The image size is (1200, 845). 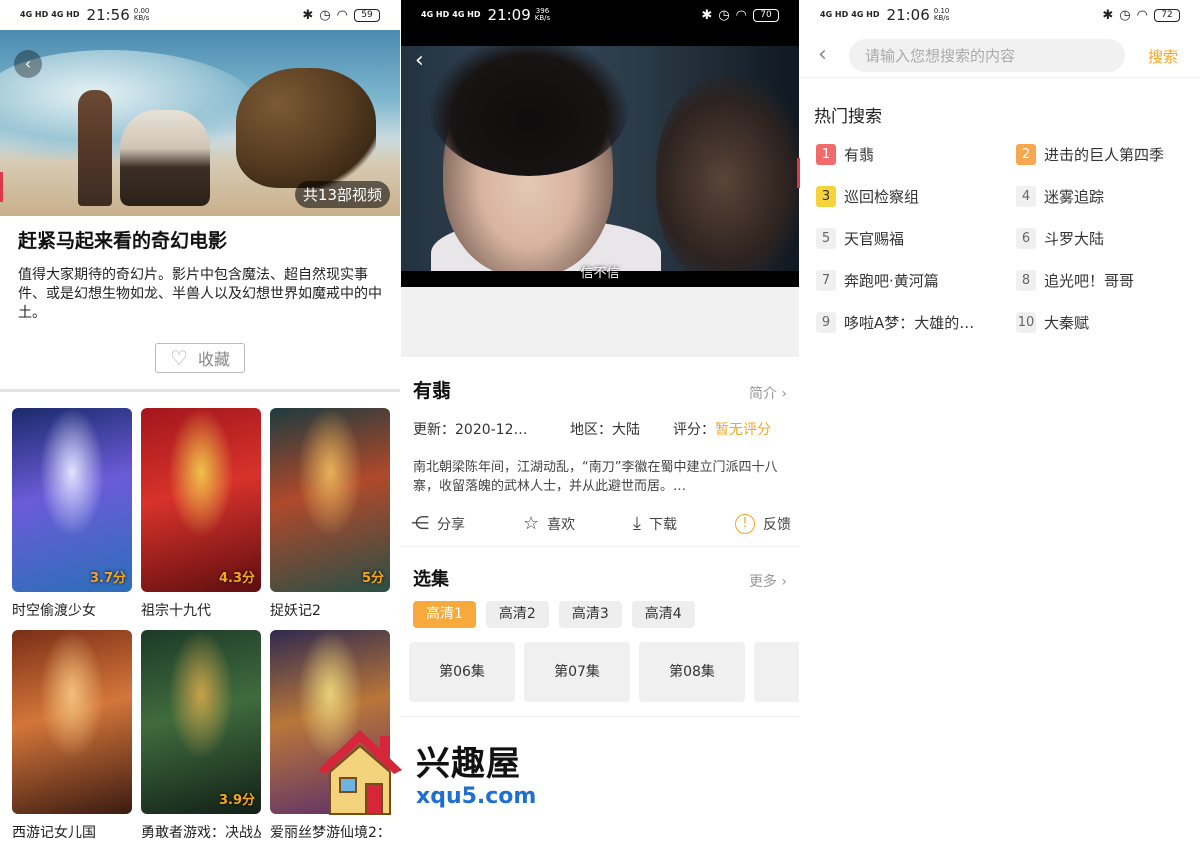 What do you see at coordinates (743, 430) in the screenshot?
I see `rating-value: 暂无评分` at bounding box center [743, 430].